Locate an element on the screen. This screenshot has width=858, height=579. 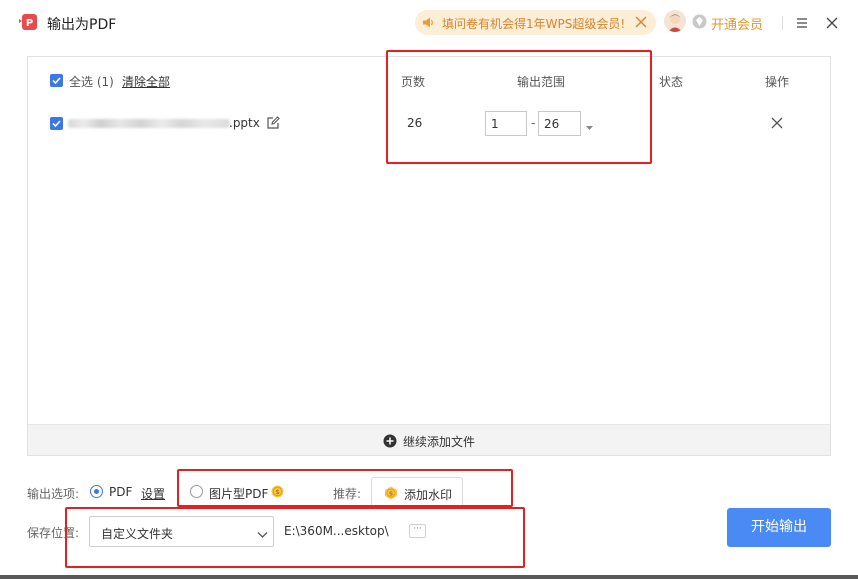
clear-all-link: 清除全部 is located at coordinates (146, 81).